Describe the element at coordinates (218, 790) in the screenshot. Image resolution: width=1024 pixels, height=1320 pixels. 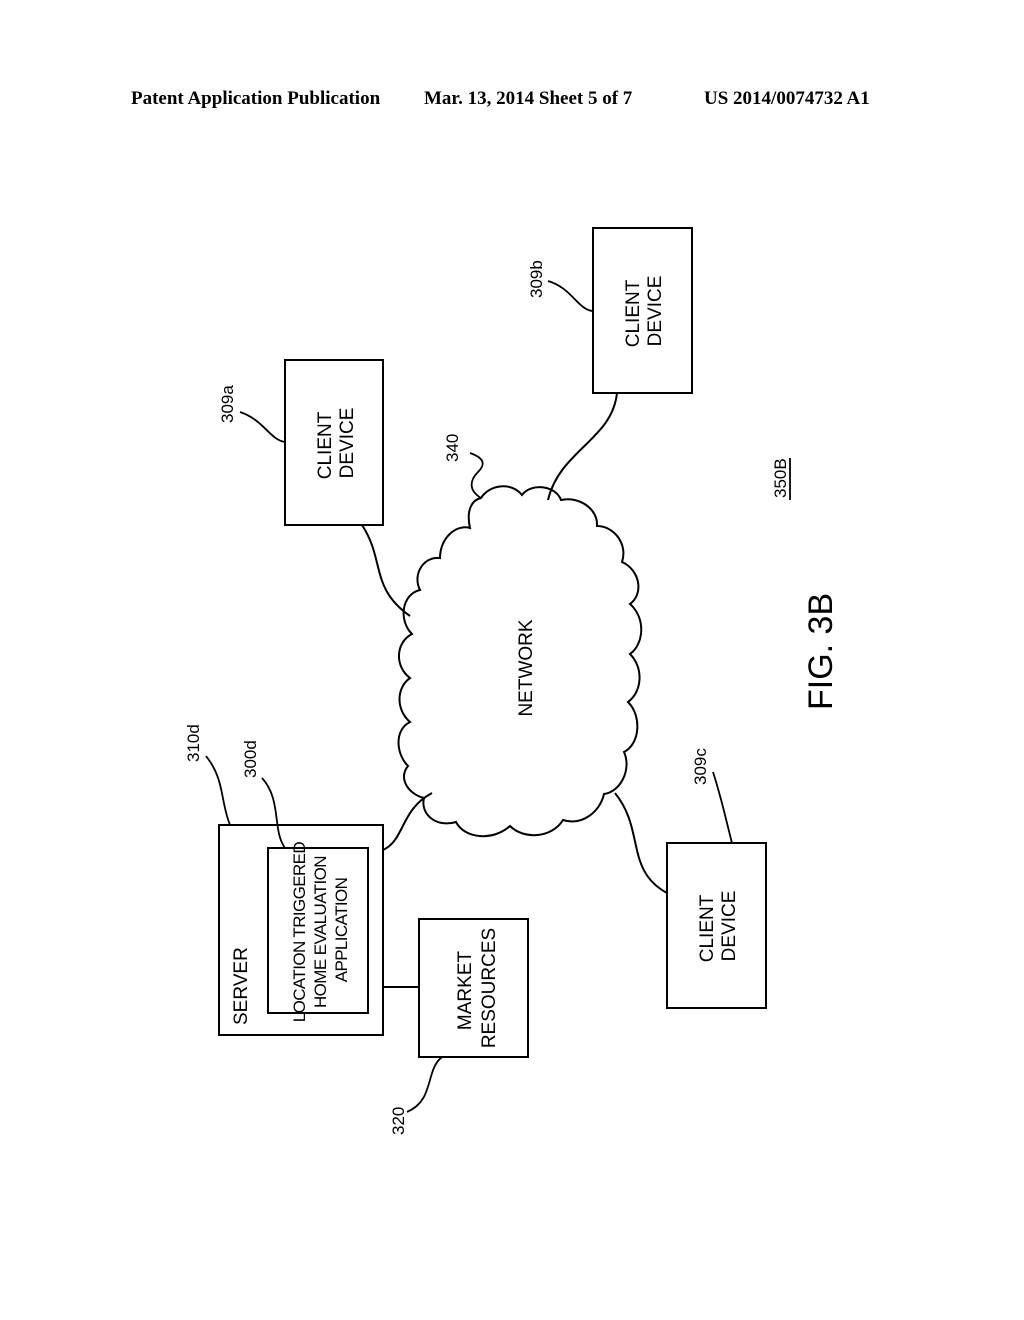
I see `server-ref-leader` at that location.